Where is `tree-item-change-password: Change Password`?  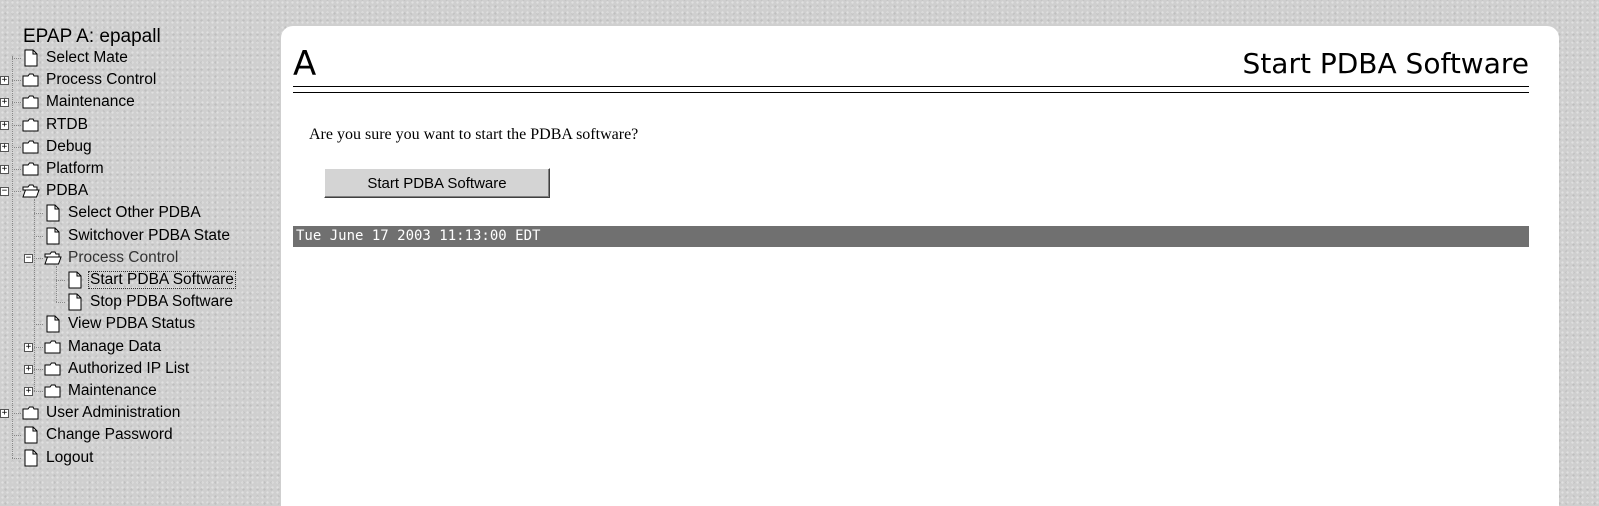 tree-item-change-password: Change Password is located at coordinates (140, 435).